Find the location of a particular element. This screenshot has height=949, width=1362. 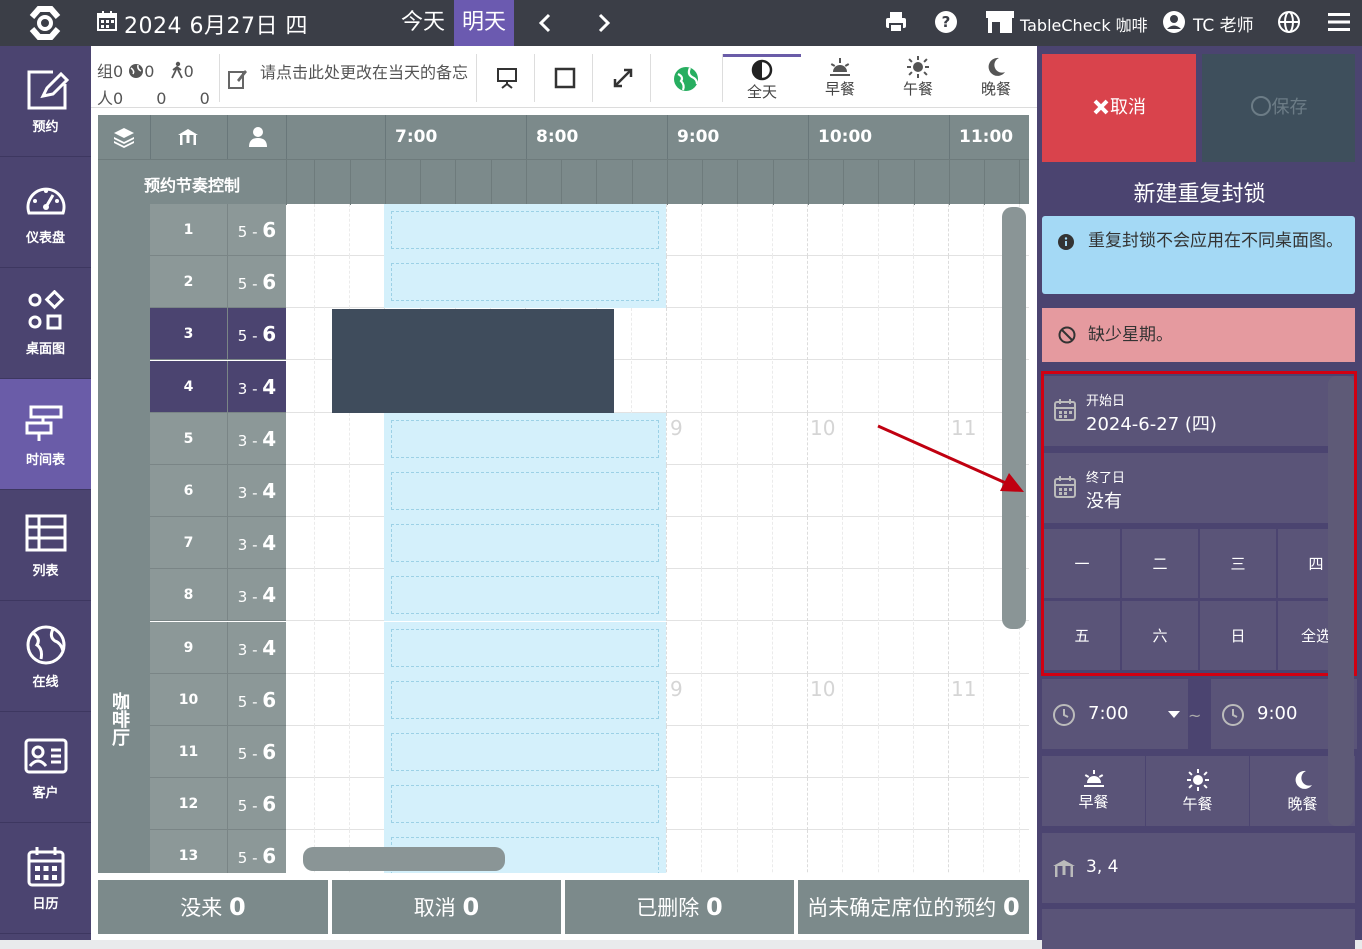

sidebar-item-customer: 客户 is located at coordinates (45, 767).